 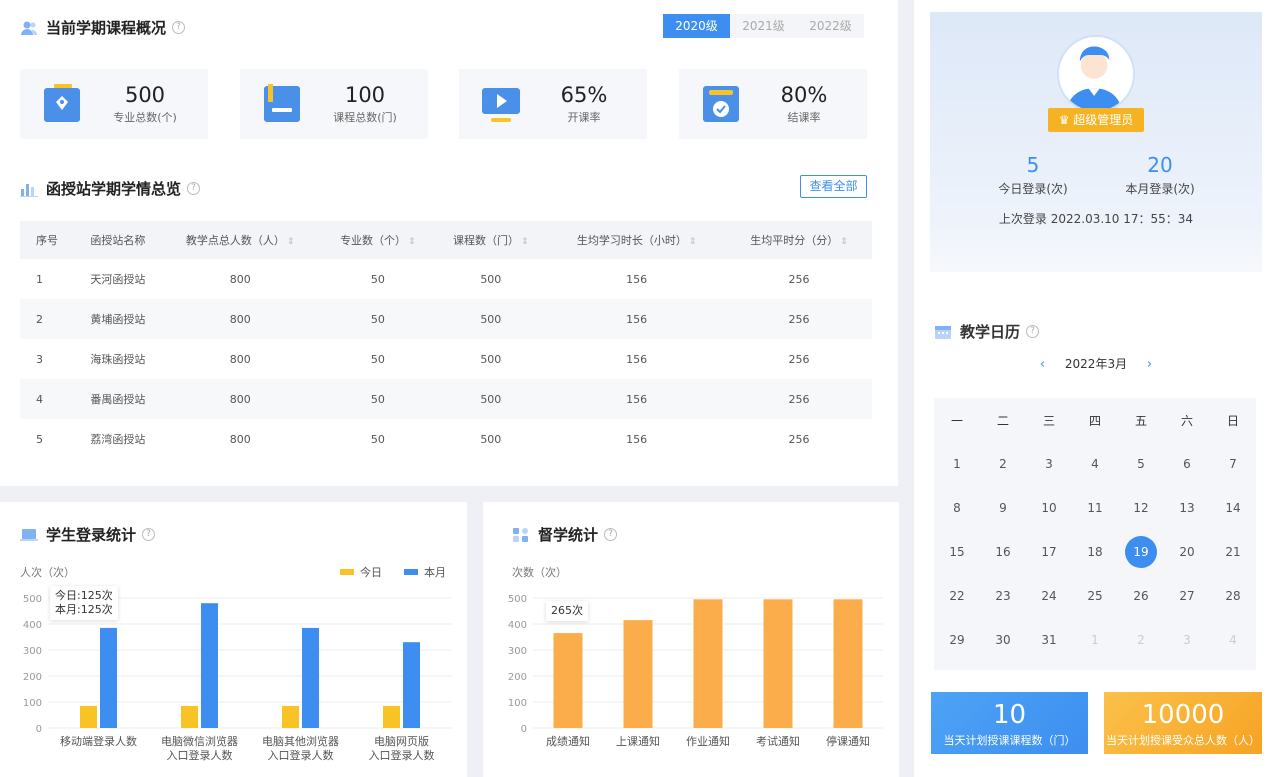 What do you see at coordinates (1149, 364) in the screenshot?
I see `next-month-chevron-icon: ›` at bounding box center [1149, 364].